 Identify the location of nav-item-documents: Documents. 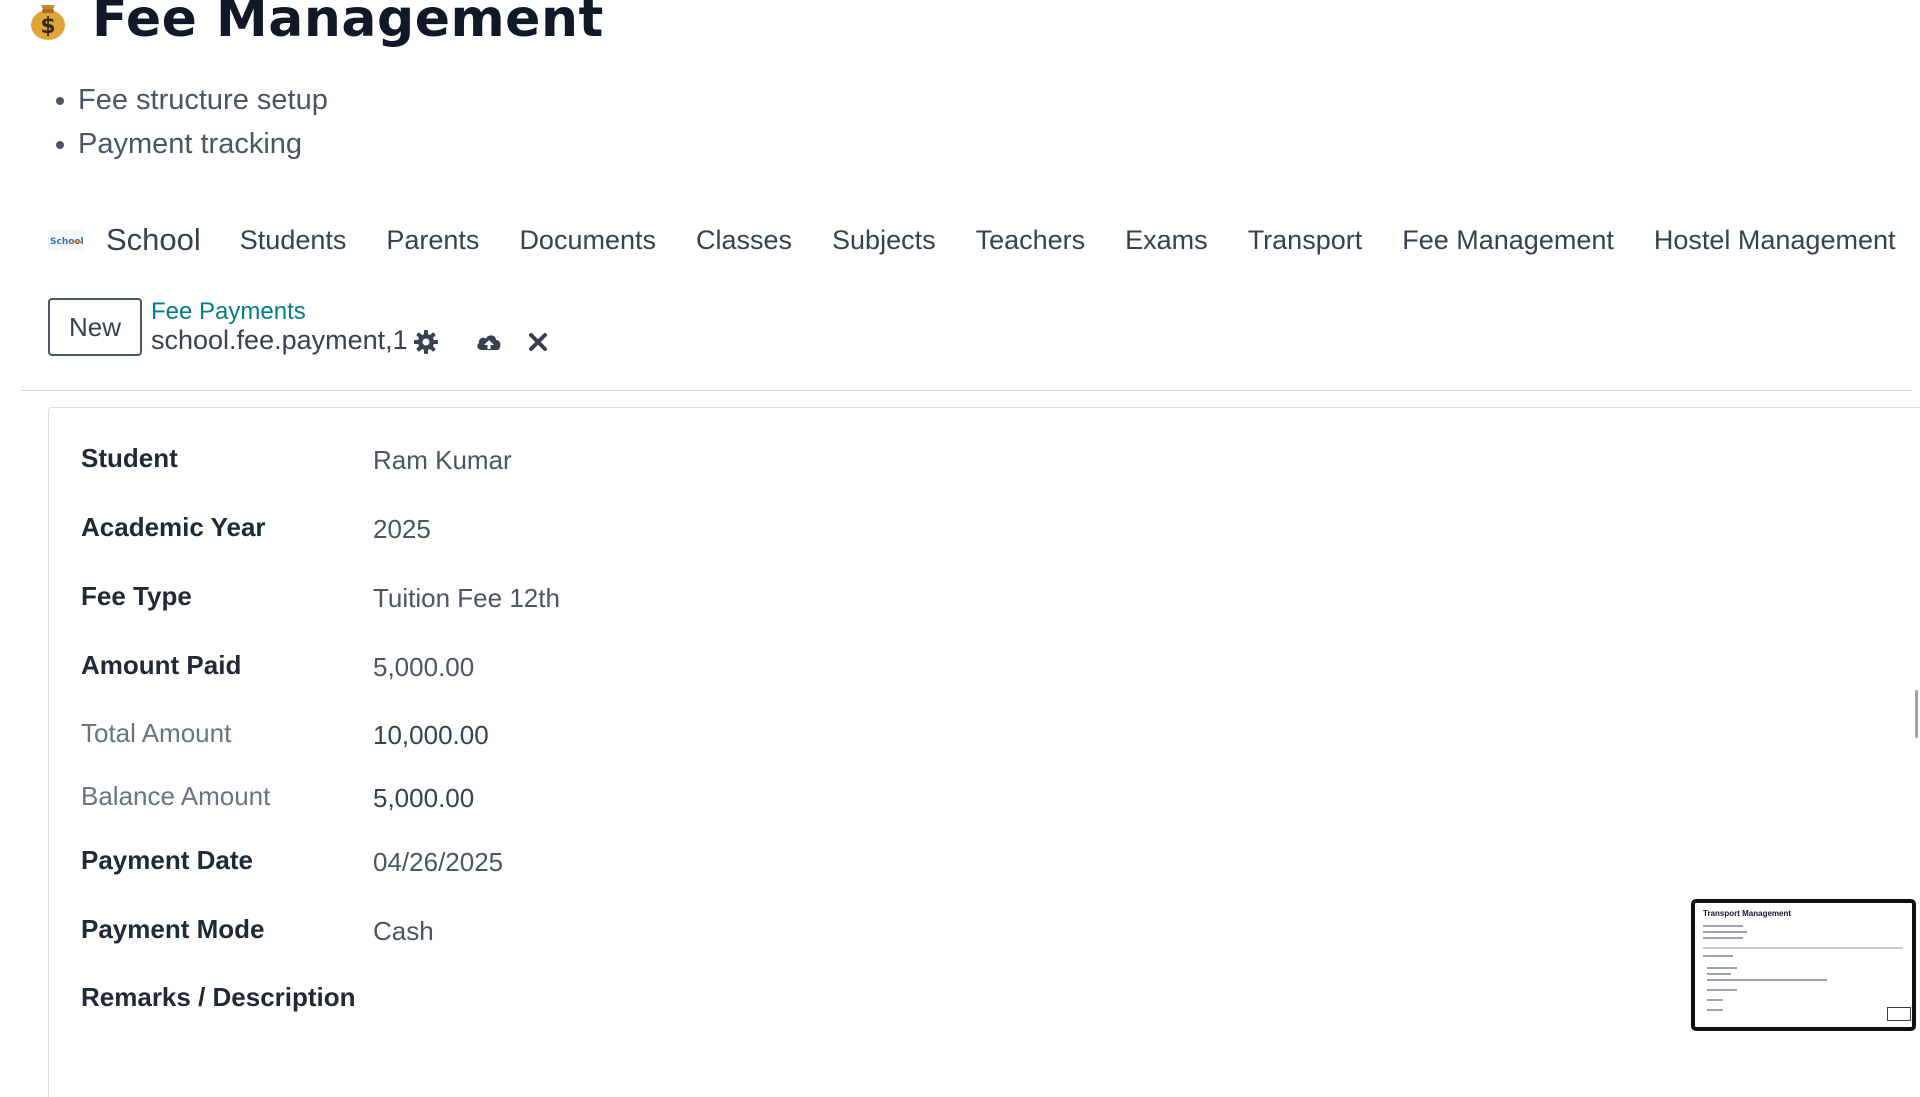
(587, 240).